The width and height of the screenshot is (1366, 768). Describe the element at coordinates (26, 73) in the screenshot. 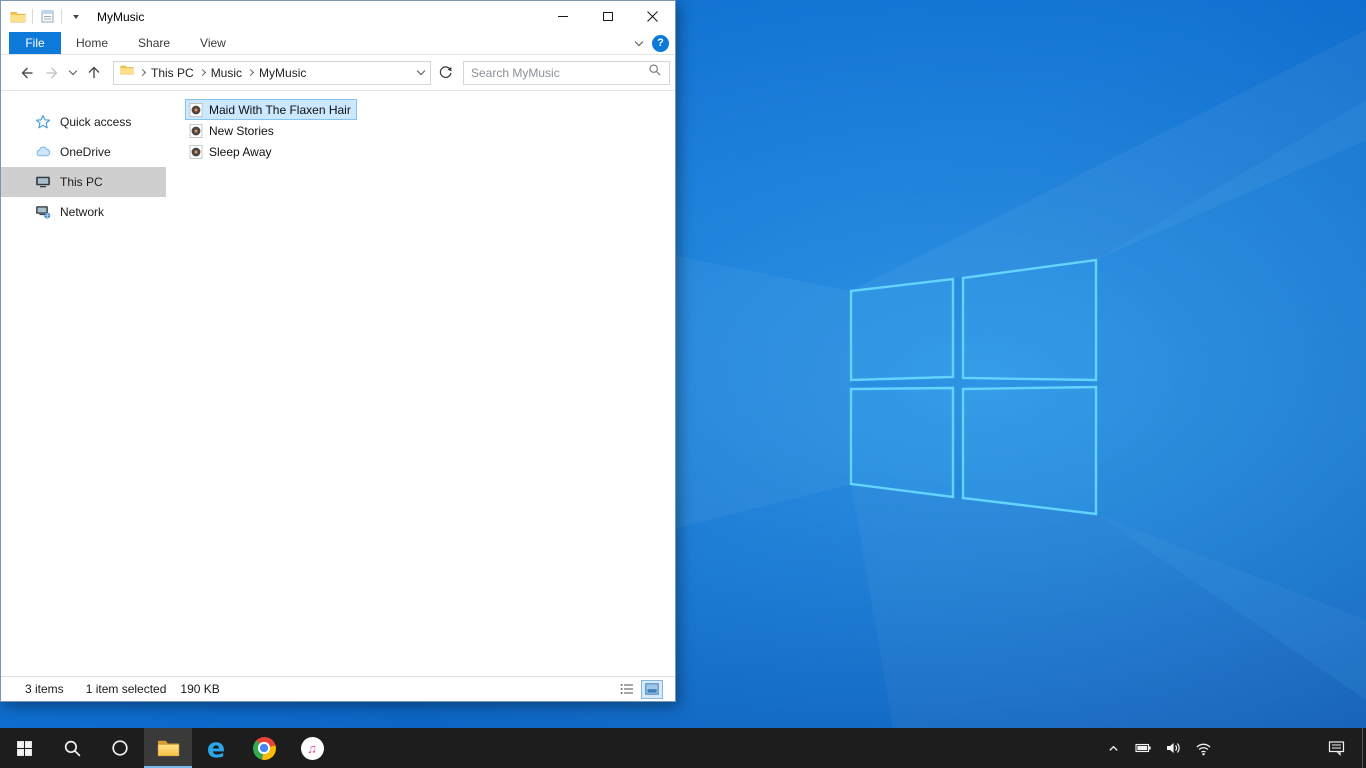

I see `back-button` at that location.